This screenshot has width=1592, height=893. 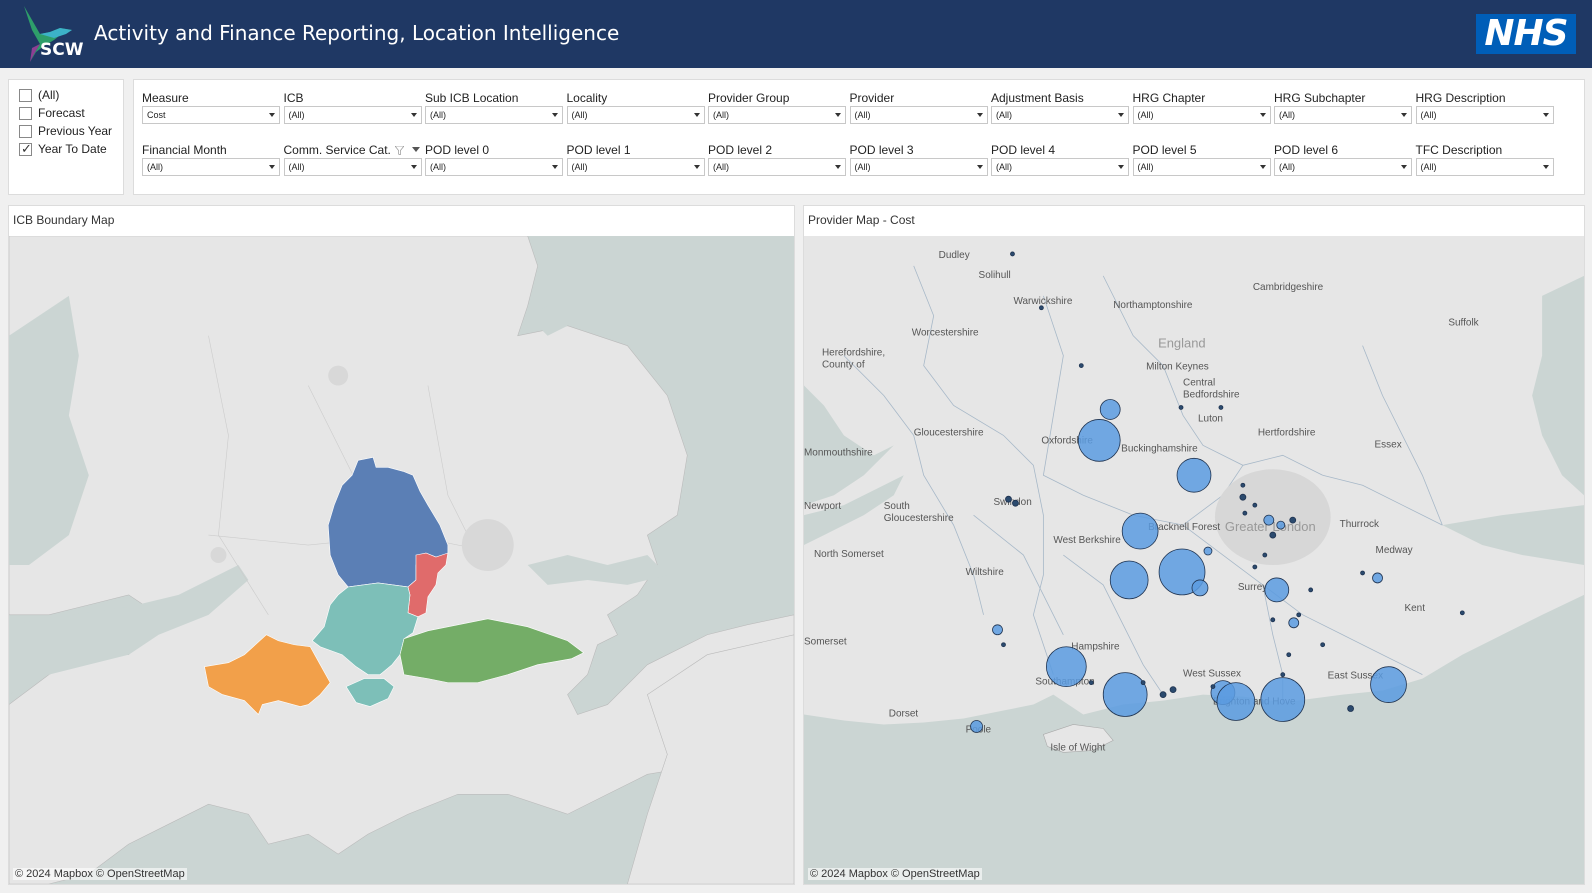 What do you see at coordinates (66, 113) in the screenshot?
I see `period-option: Forecast` at bounding box center [66, 113].